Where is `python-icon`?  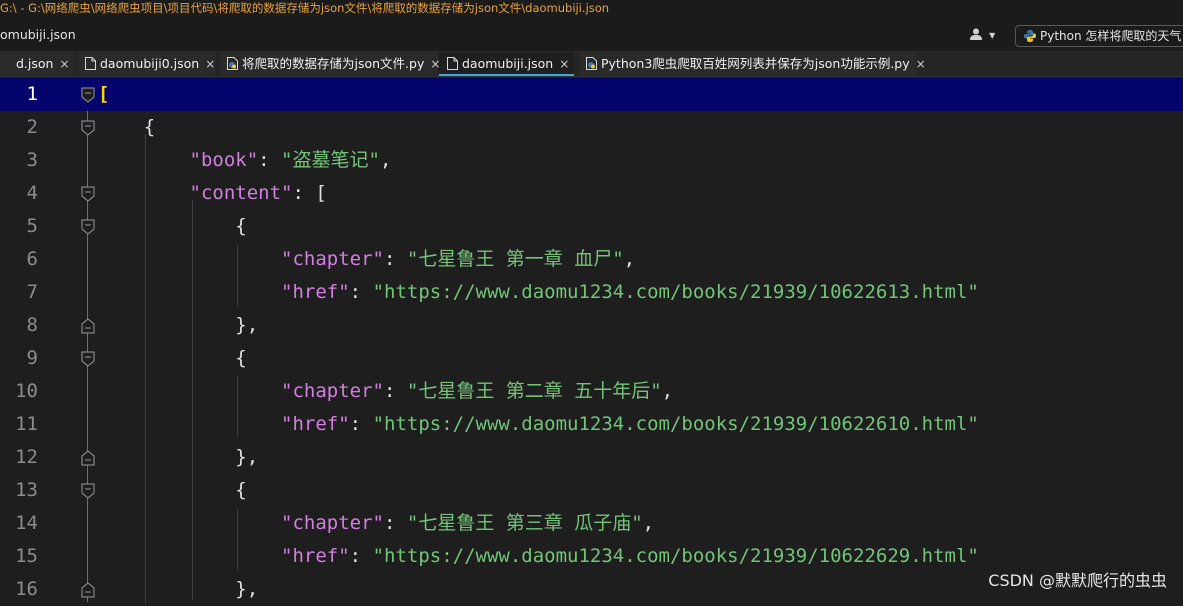 python-icon is located at coordinates (1030, 35).